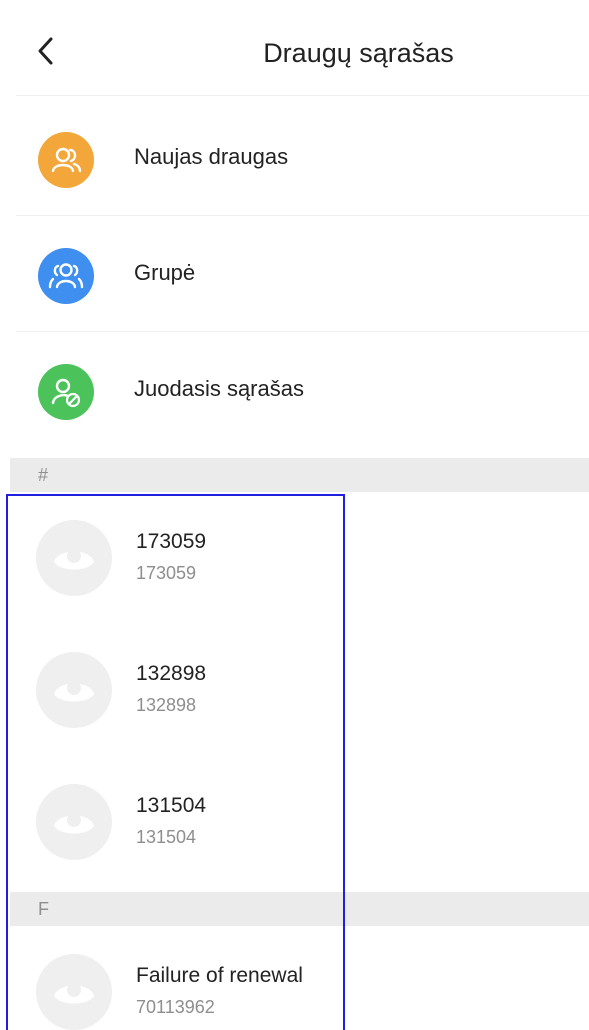 The image size is (589, 1030). I want to click on header-bar: Draugų sąrašas, so click(294, 48).